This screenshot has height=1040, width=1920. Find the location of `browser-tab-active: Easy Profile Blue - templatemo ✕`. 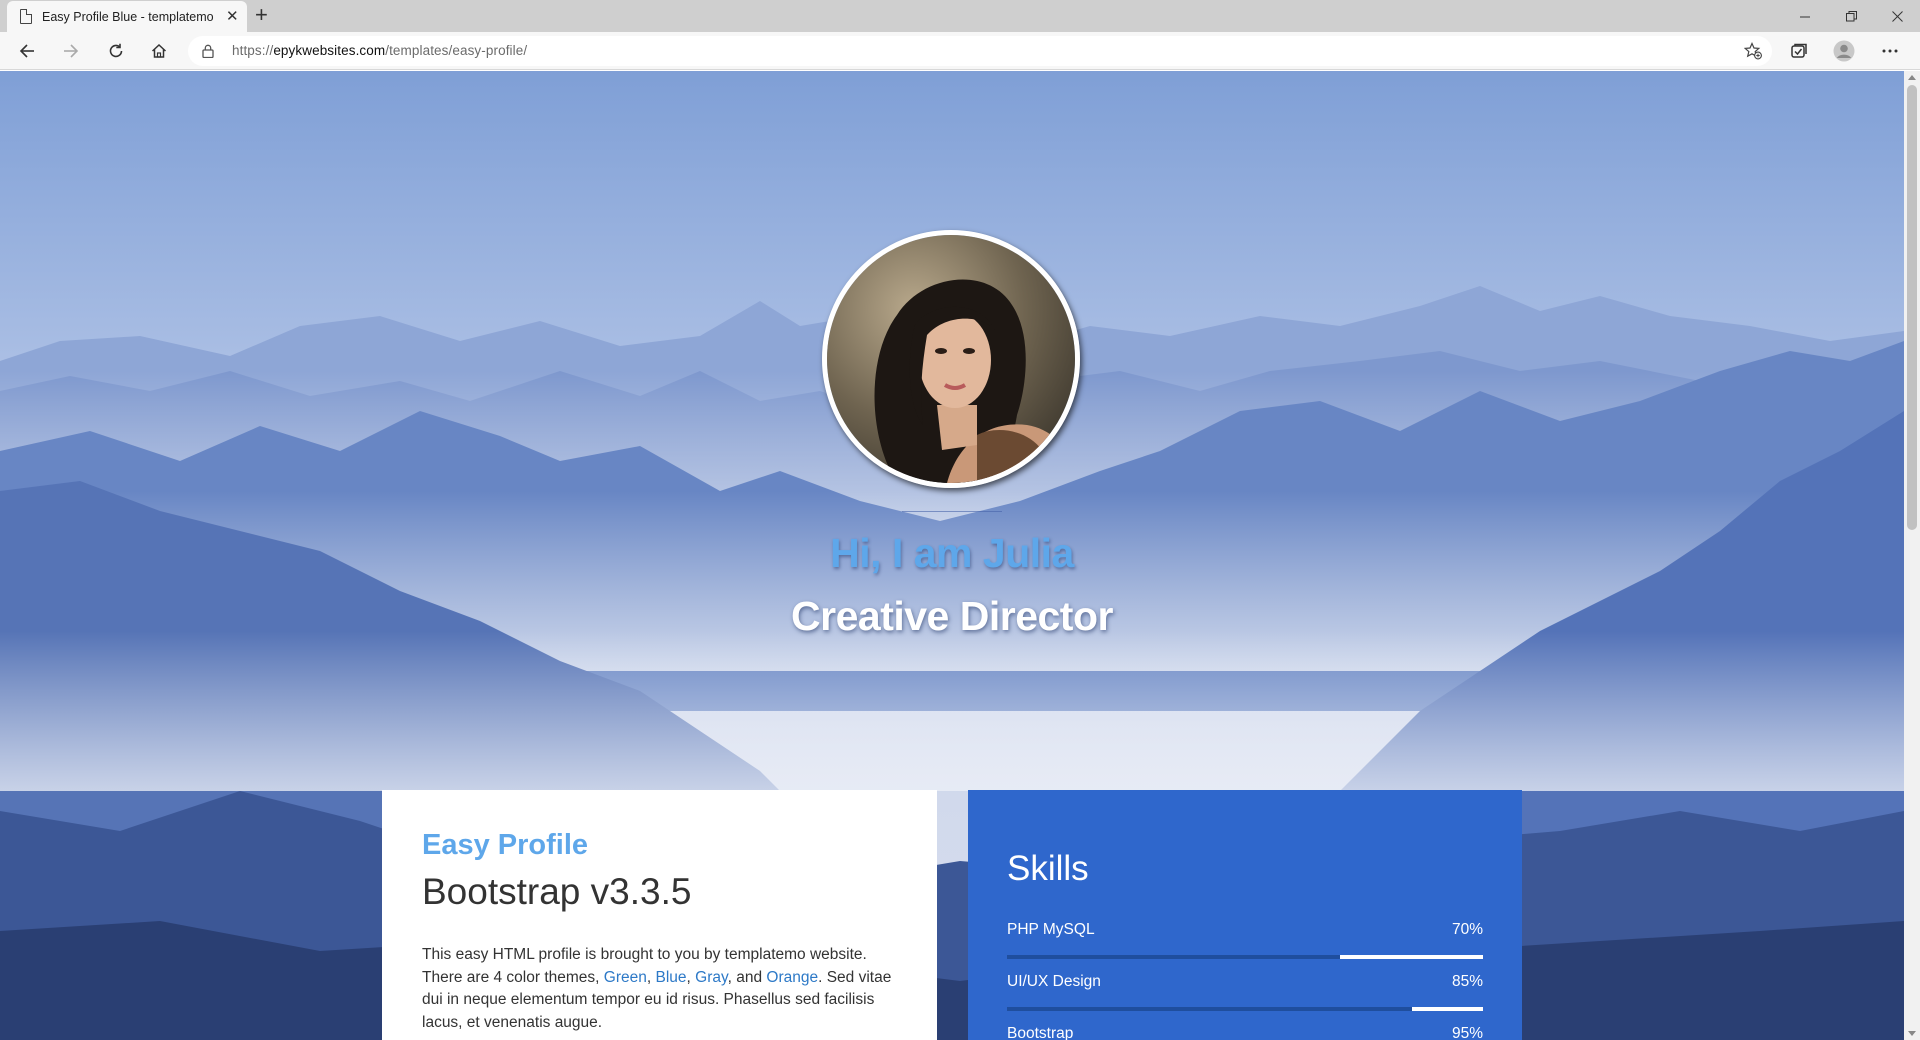

browser-tab-active: Easy Profile Blue - templatemo ✕ is located at coordinates (127, 16).